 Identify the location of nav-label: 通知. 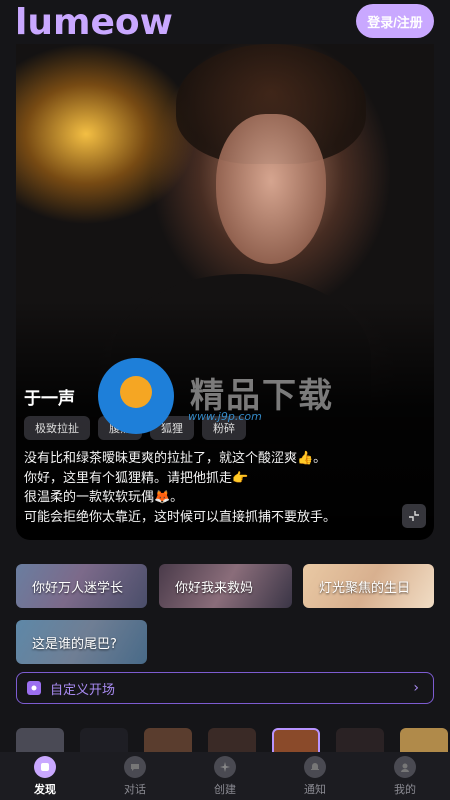
(315, 789).